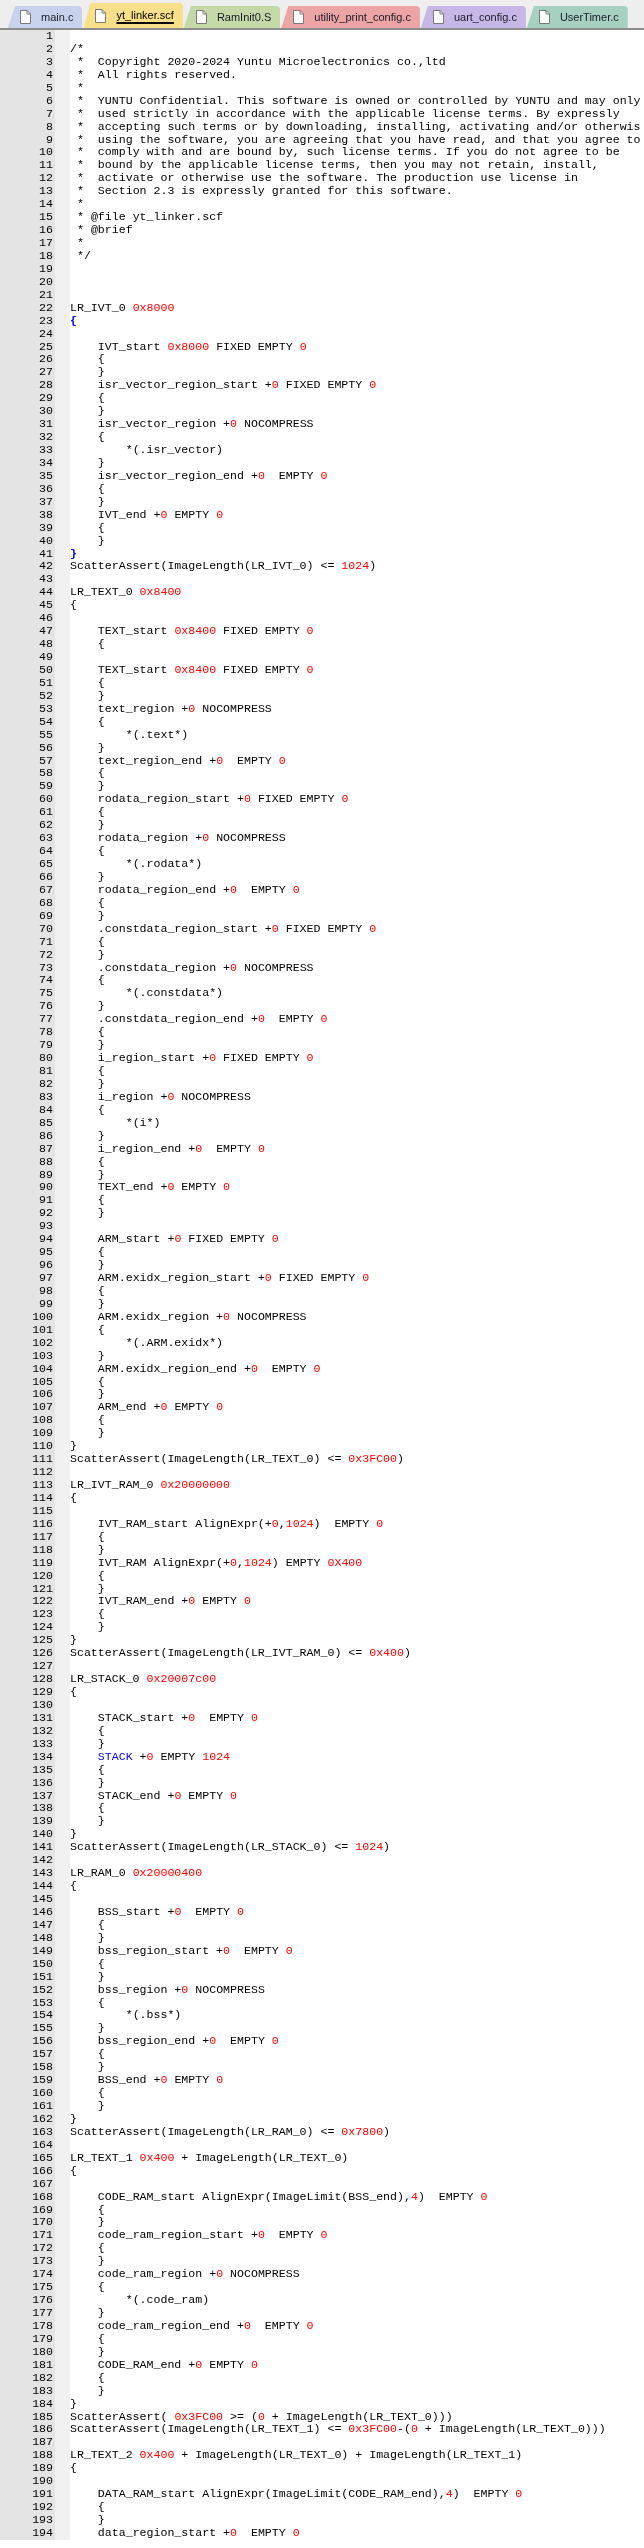  What do you see at coordinates (46, 333) in the screenshot?
I see `line-number: 24` at bounding box center [46, 333].